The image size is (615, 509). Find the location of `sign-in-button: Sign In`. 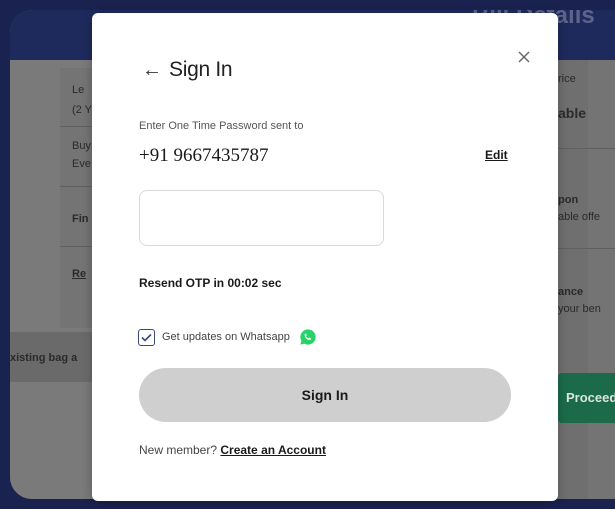

sign-in-button: Sign In is located at coordinates (325, 395).